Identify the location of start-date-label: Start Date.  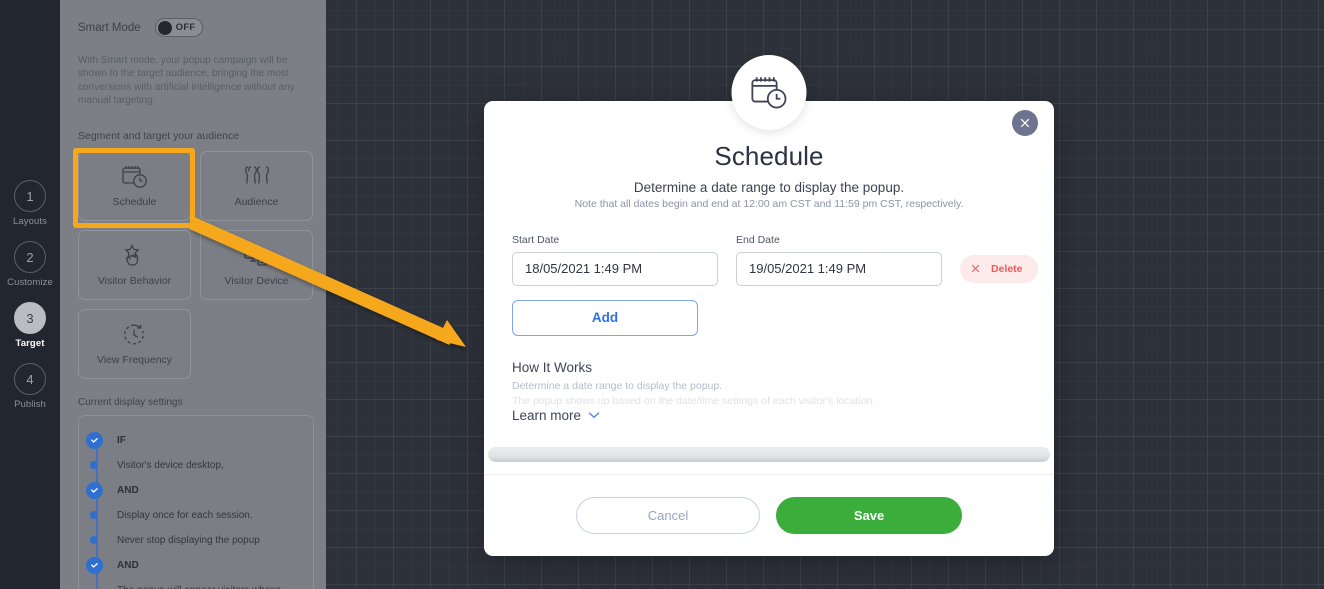
(536, 239).